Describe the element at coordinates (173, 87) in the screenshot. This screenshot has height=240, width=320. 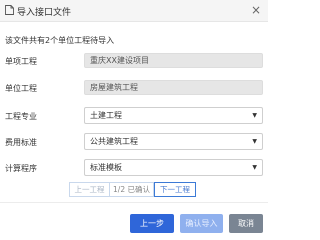
I see `unit-field: 房屋建筑工程` at that location.